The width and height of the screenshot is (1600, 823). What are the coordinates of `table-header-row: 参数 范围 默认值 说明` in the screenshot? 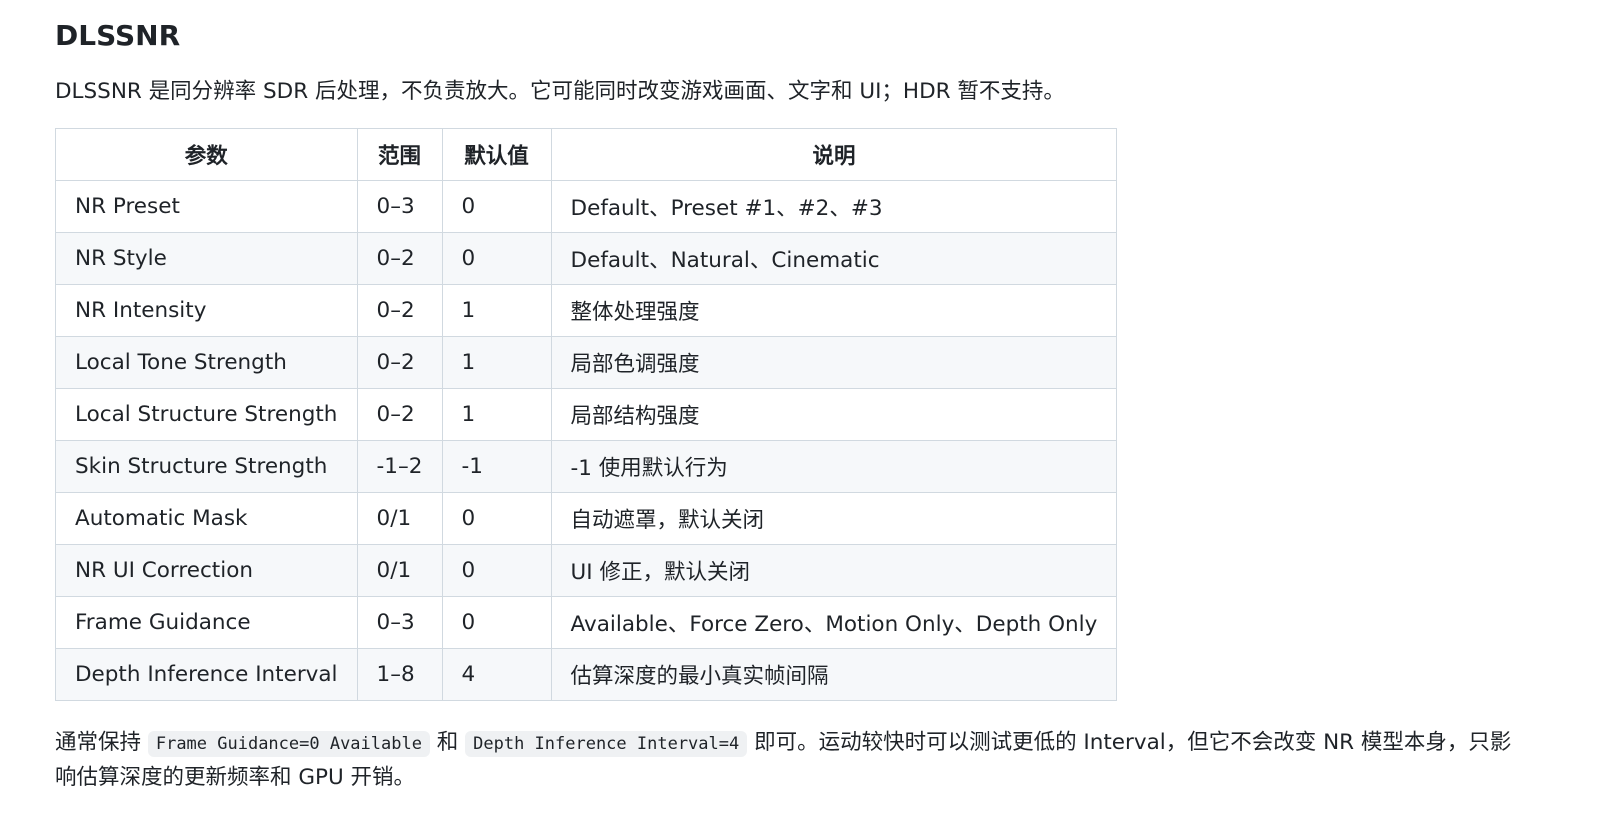 It's located at (586, 154).